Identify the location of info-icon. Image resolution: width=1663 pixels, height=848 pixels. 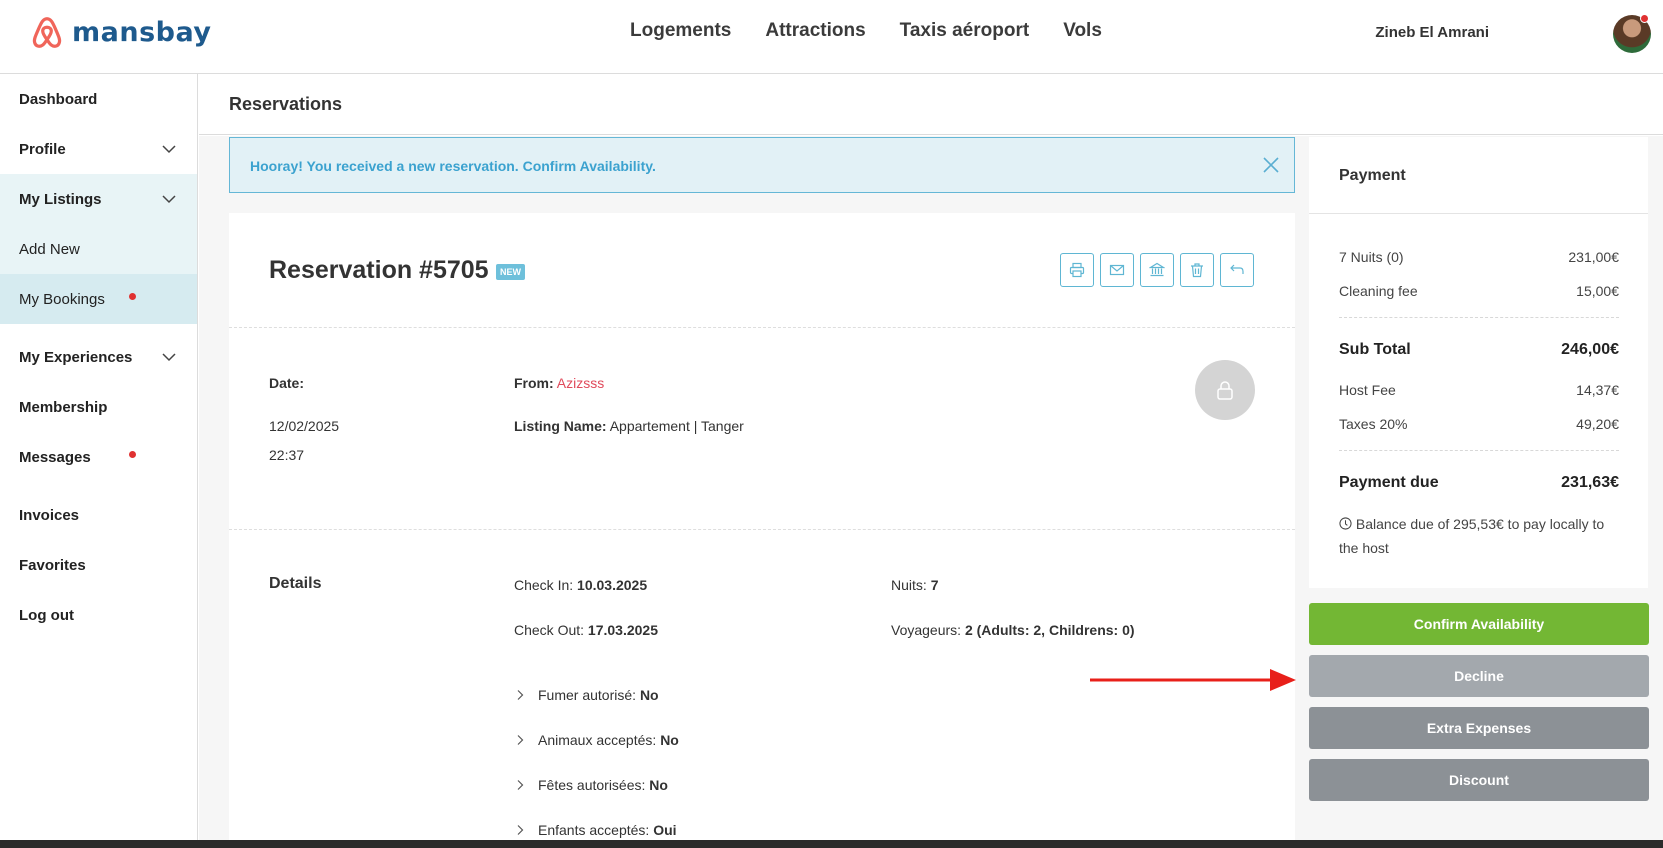
(1345, 523).